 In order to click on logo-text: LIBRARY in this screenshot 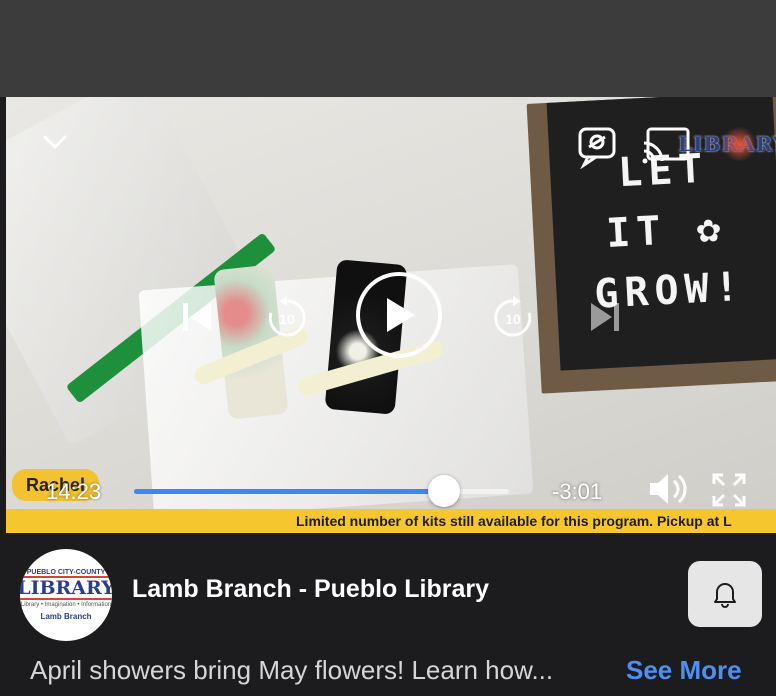, I will do `click(727, 144)`.